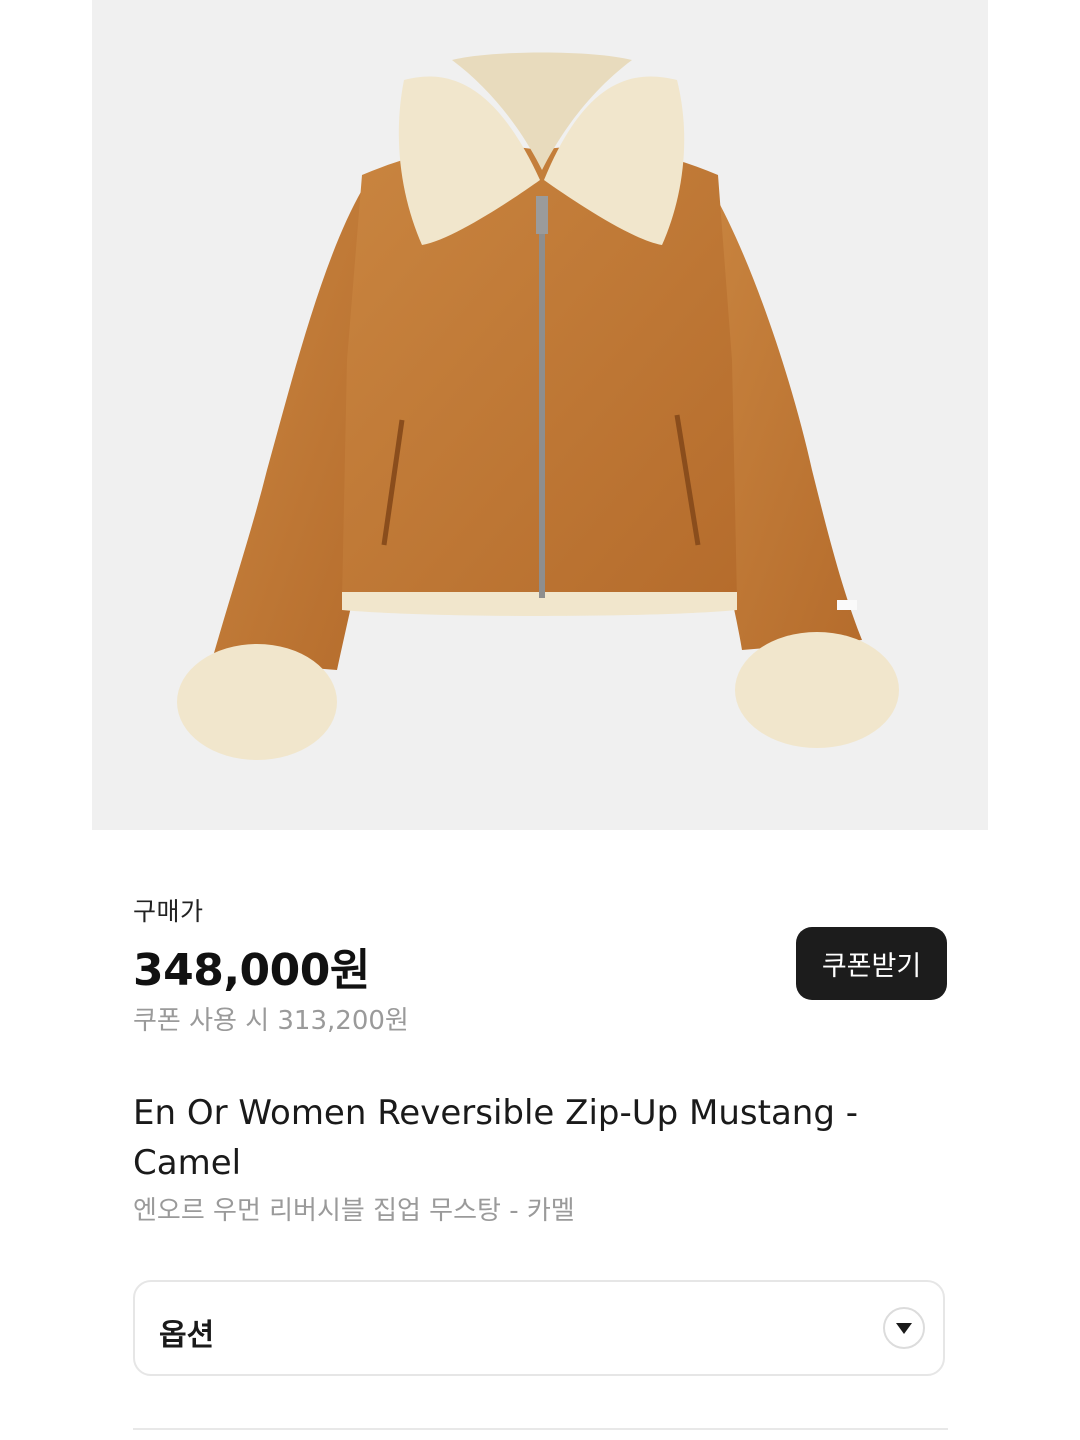 The height and width of the screenshot is (1440, 1080). What do you see at coordinates (871, 963) in the screenshot?
I see `get-coupon-button: 쿠폰받기` at bounding box center [871, 963].